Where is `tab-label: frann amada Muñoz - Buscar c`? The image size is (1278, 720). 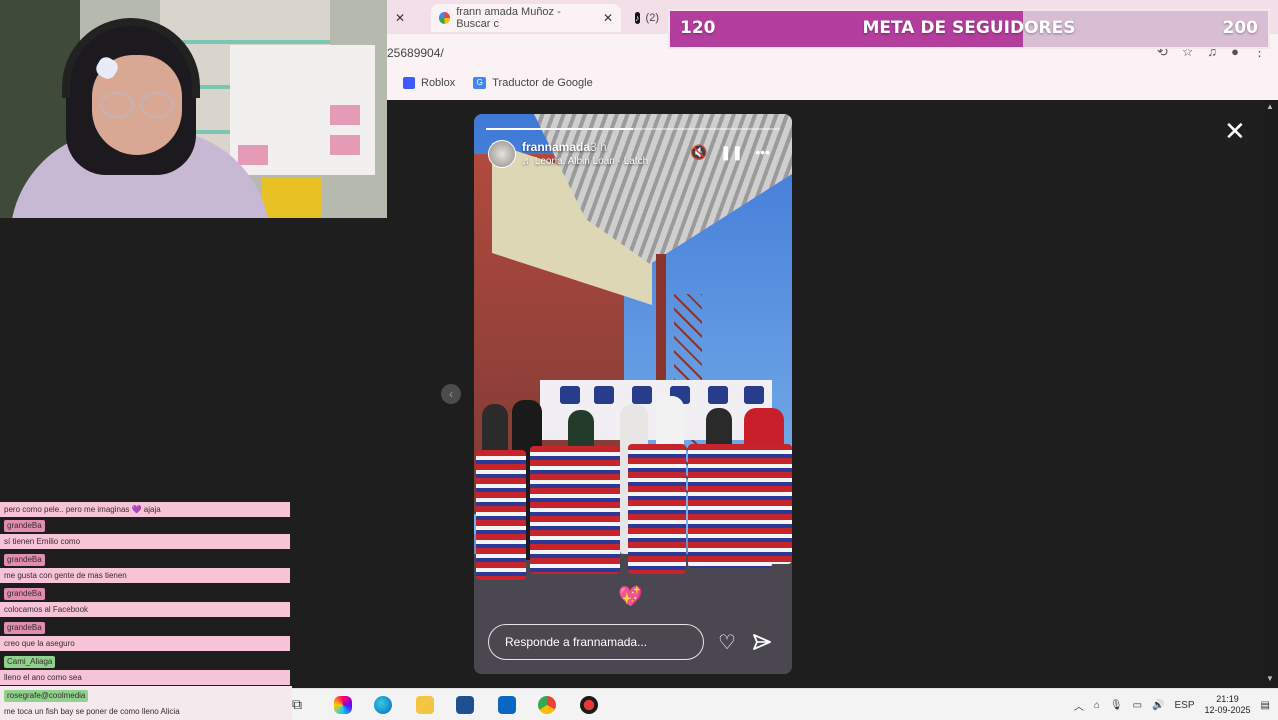
tab-label: frann amada Muñoz - Buscar c is located at coordinates (508, 18).